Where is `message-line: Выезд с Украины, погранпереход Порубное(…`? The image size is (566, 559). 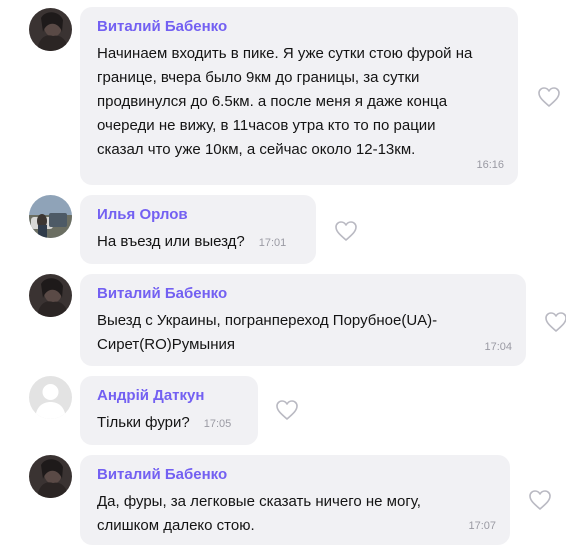
message-line: Выезд с Украины, погранпереход Порубное(… is located at coordinates (267, 320).